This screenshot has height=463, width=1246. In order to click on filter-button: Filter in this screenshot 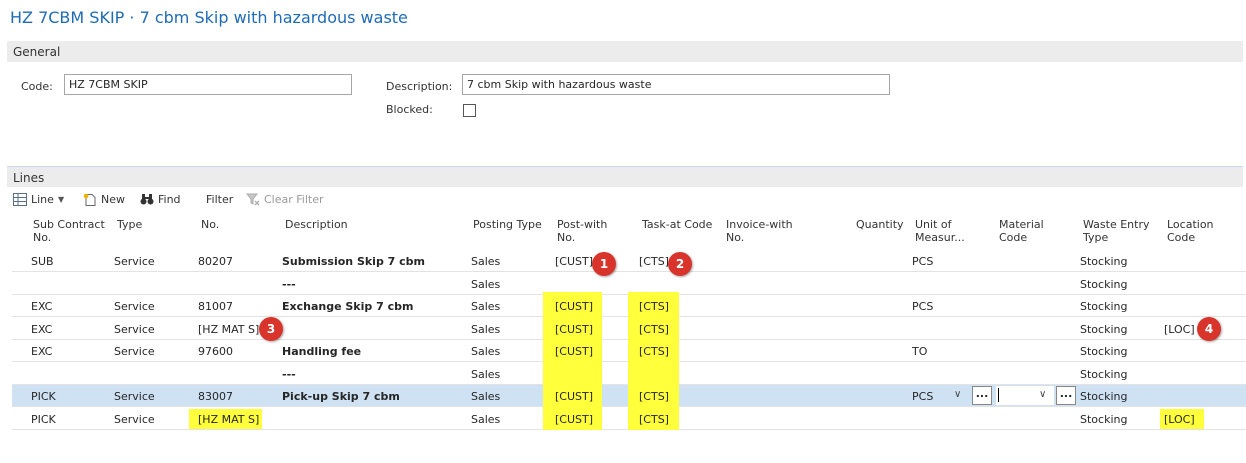, I will do `click(219, 199)`.